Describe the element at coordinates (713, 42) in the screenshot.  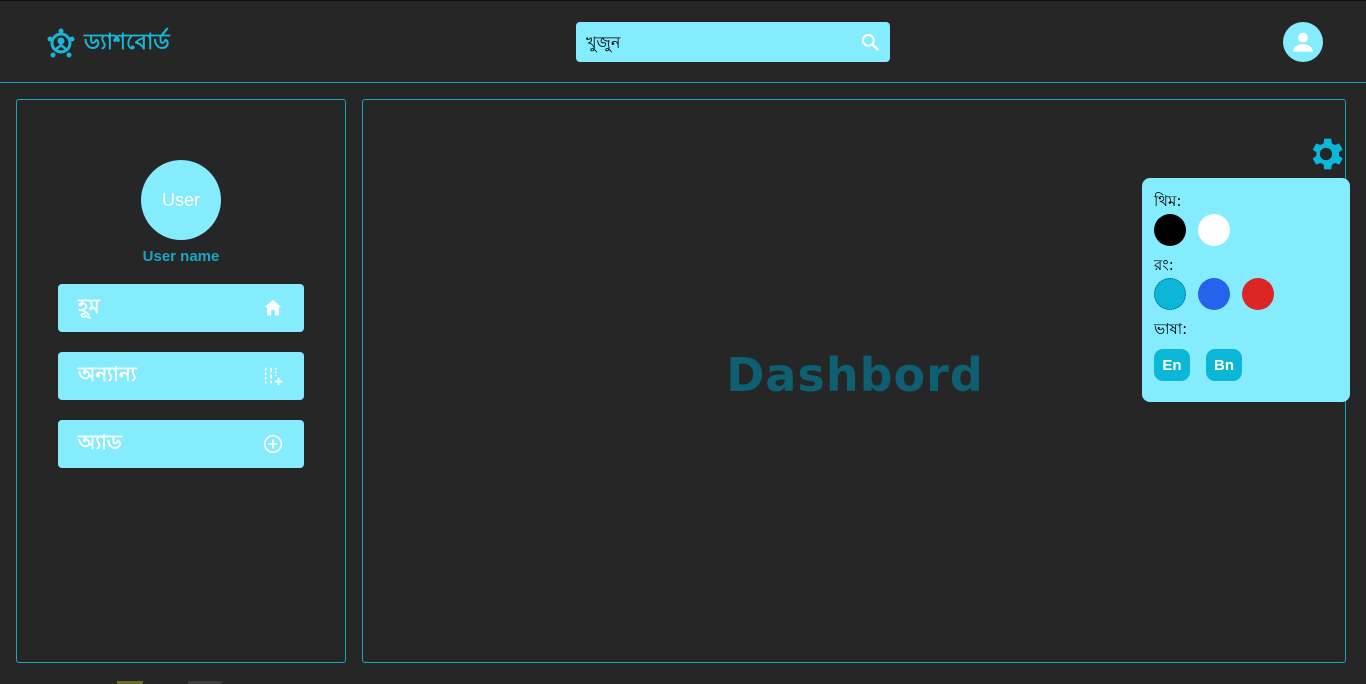
I see `search-input` at that location.